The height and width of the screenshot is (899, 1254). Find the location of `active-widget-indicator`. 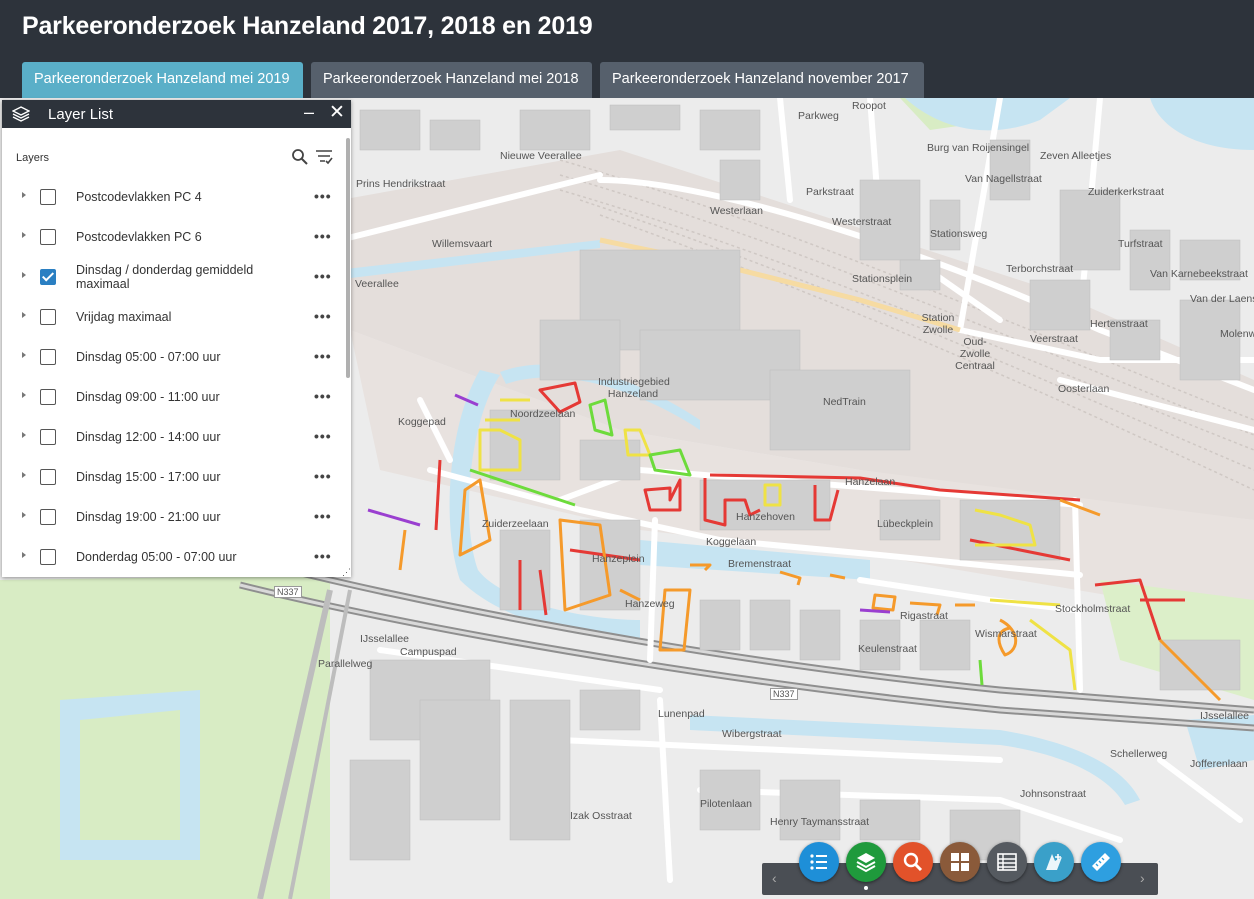

active-widget-indicator is located at coordinates (866, 888).